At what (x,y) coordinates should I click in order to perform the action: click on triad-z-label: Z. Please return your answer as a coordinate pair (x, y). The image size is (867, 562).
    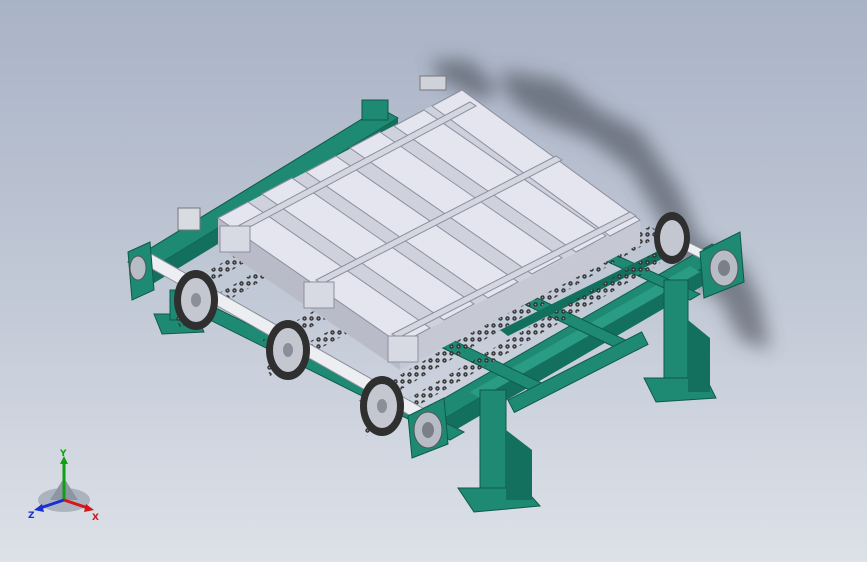
    Looking at the image, I should click on (31, 516).